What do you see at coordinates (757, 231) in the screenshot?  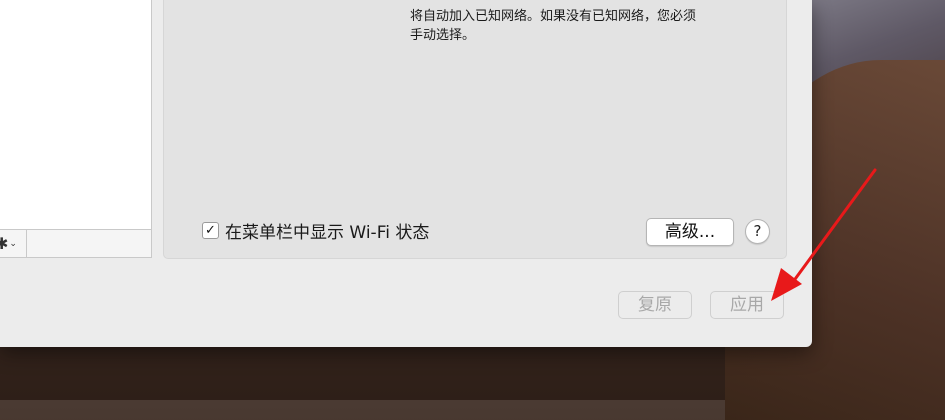 I see `help-button: ?` at bounding box center [757, 231].